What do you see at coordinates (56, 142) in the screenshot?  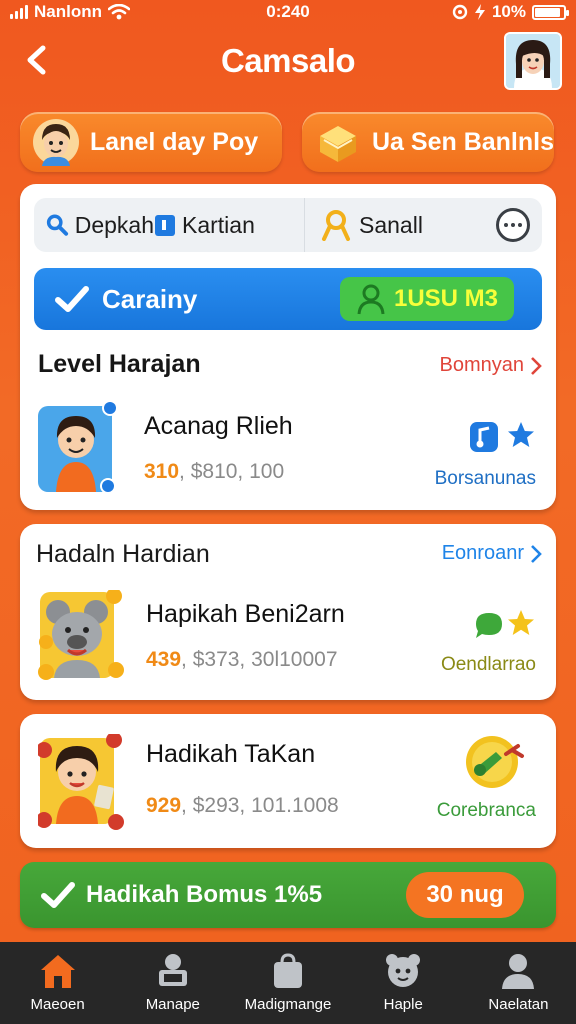 I see `boy-avatar-icon` at bounding box center [56, 142].